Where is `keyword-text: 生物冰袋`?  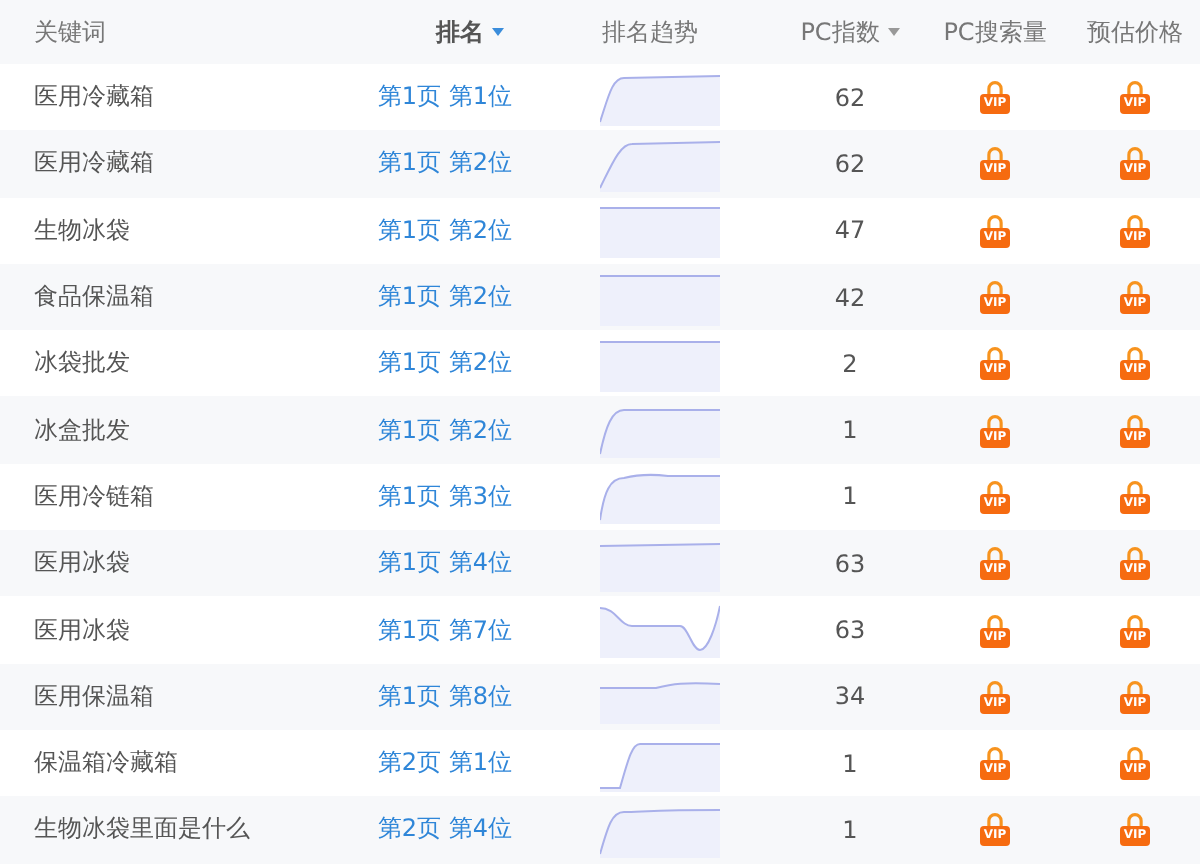 keyword-text: 生物冰袋 is located at coordinates (82, 230).